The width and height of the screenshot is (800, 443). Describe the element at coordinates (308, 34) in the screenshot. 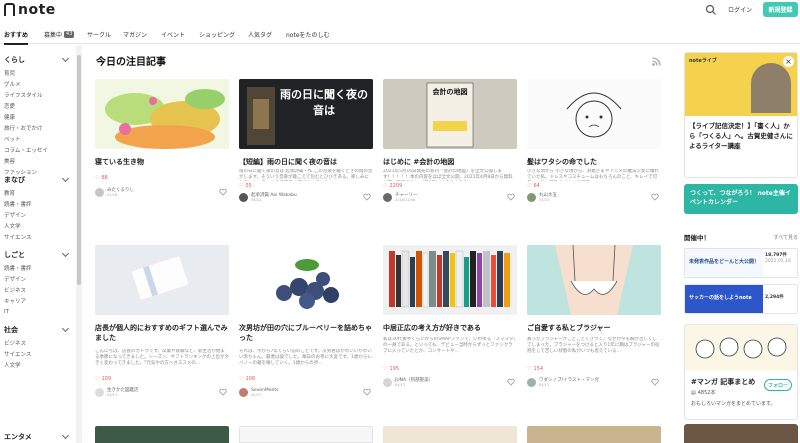

I see `tab-enjoy-note: noteをたのしむ` at that location.